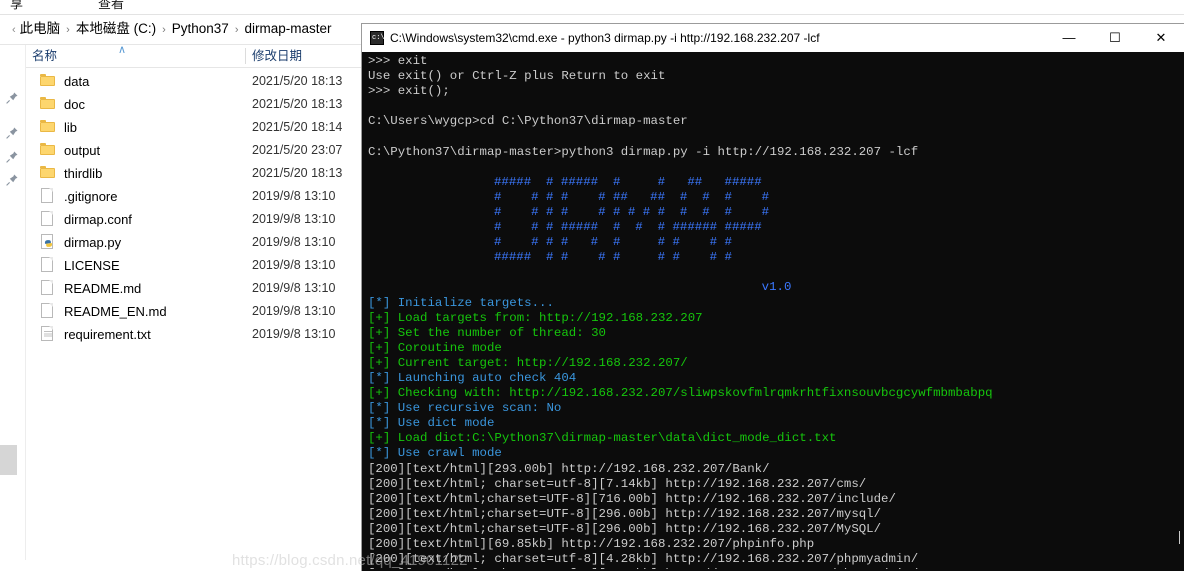  Describe the element at coordinates (592, 7) in the screenshot. I see `ribbon-tab-strip: 享 查看` at that location.